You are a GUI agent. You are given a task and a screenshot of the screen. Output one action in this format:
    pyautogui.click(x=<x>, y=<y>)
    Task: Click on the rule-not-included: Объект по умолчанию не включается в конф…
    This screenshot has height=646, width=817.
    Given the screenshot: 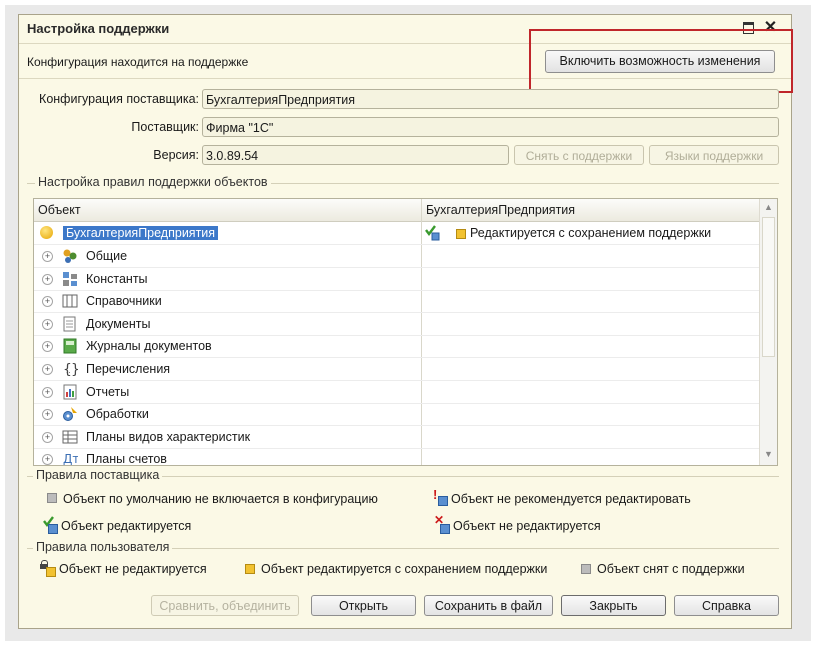 What is the action you would take?
    pyautogui.click(x=211, y=498)
    